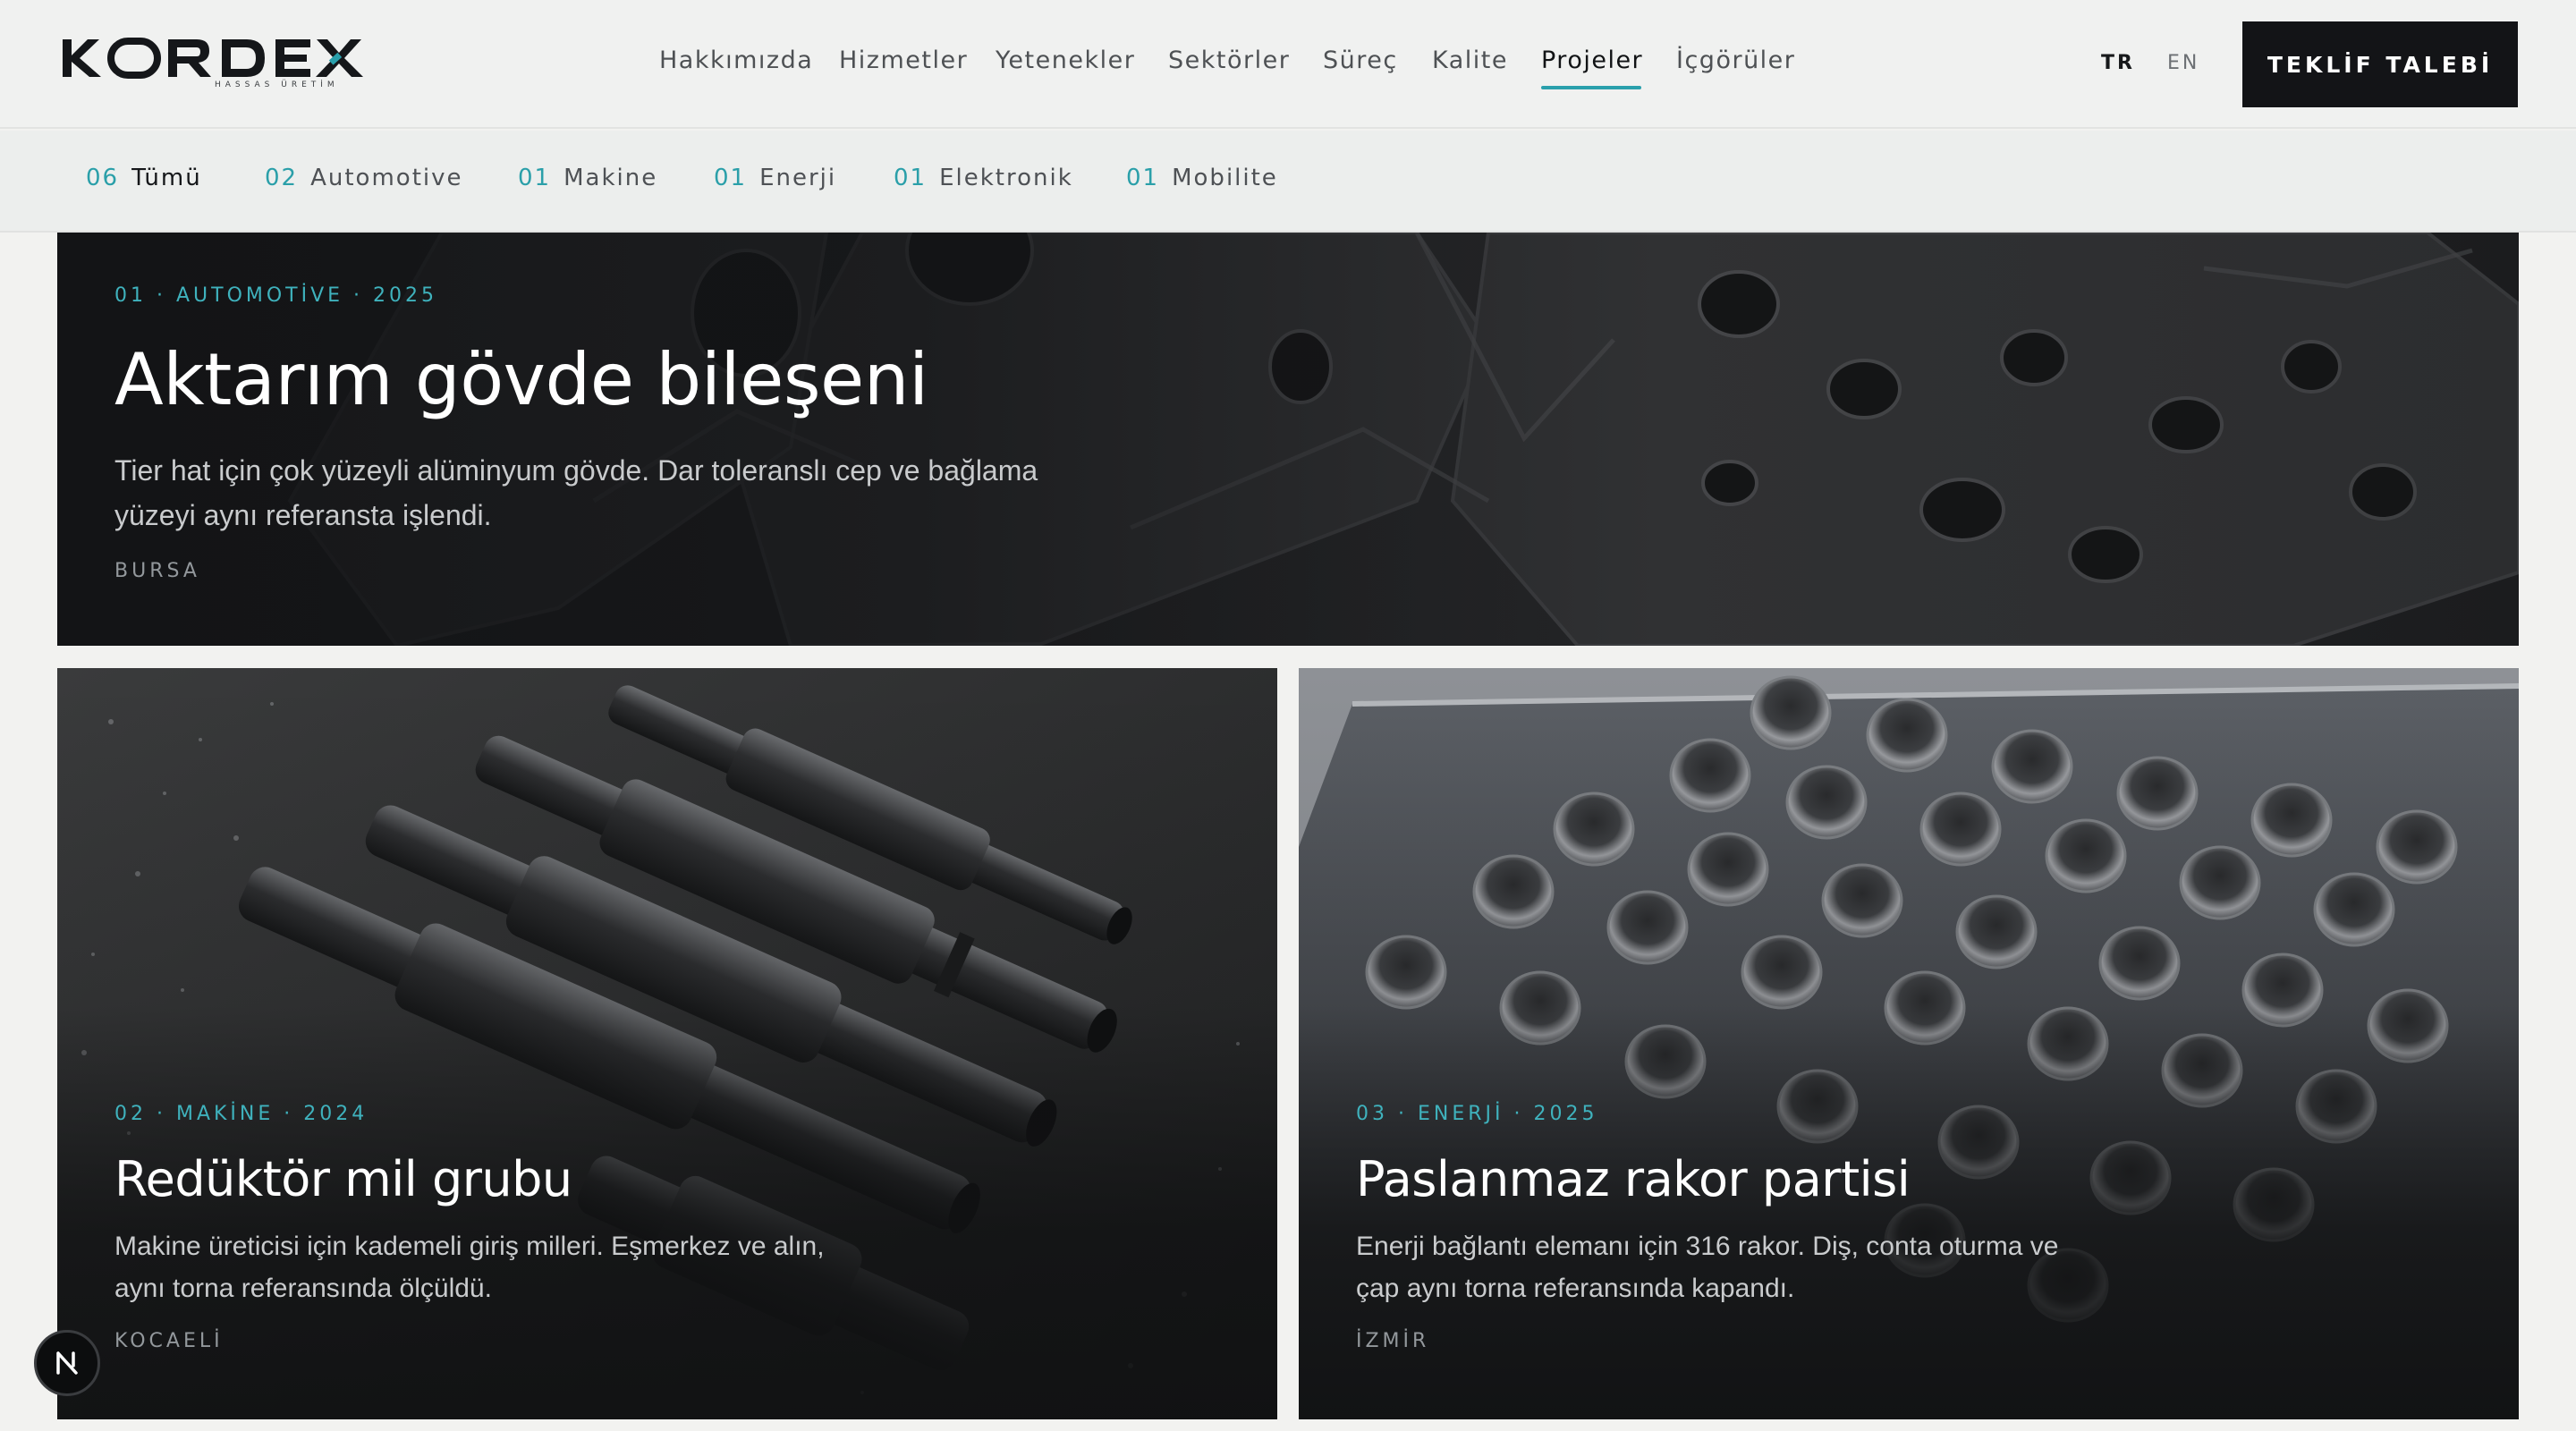 This screenshot has height=1431, width=2576. I want to click on filter-tumu: 06 Tümü, so click(144, 178).